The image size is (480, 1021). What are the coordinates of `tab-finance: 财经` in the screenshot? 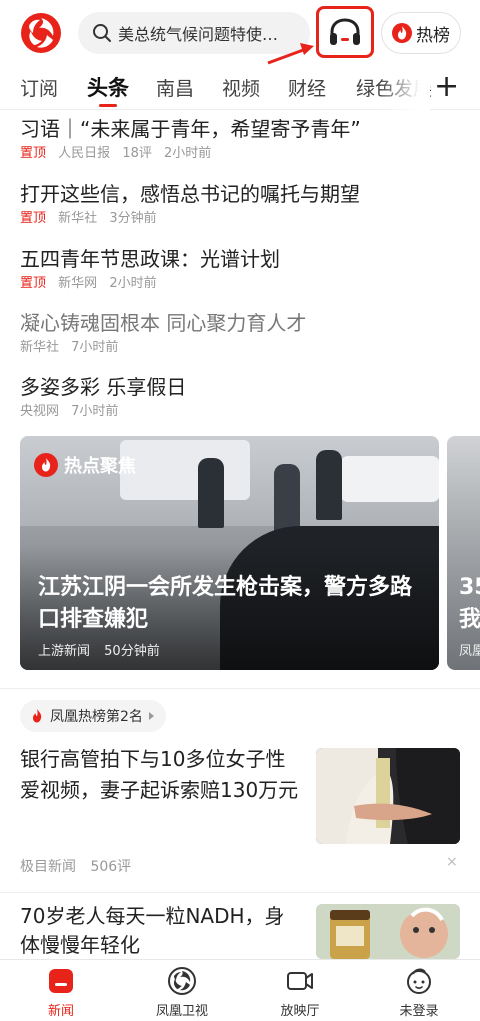 It's located at (307, 87).